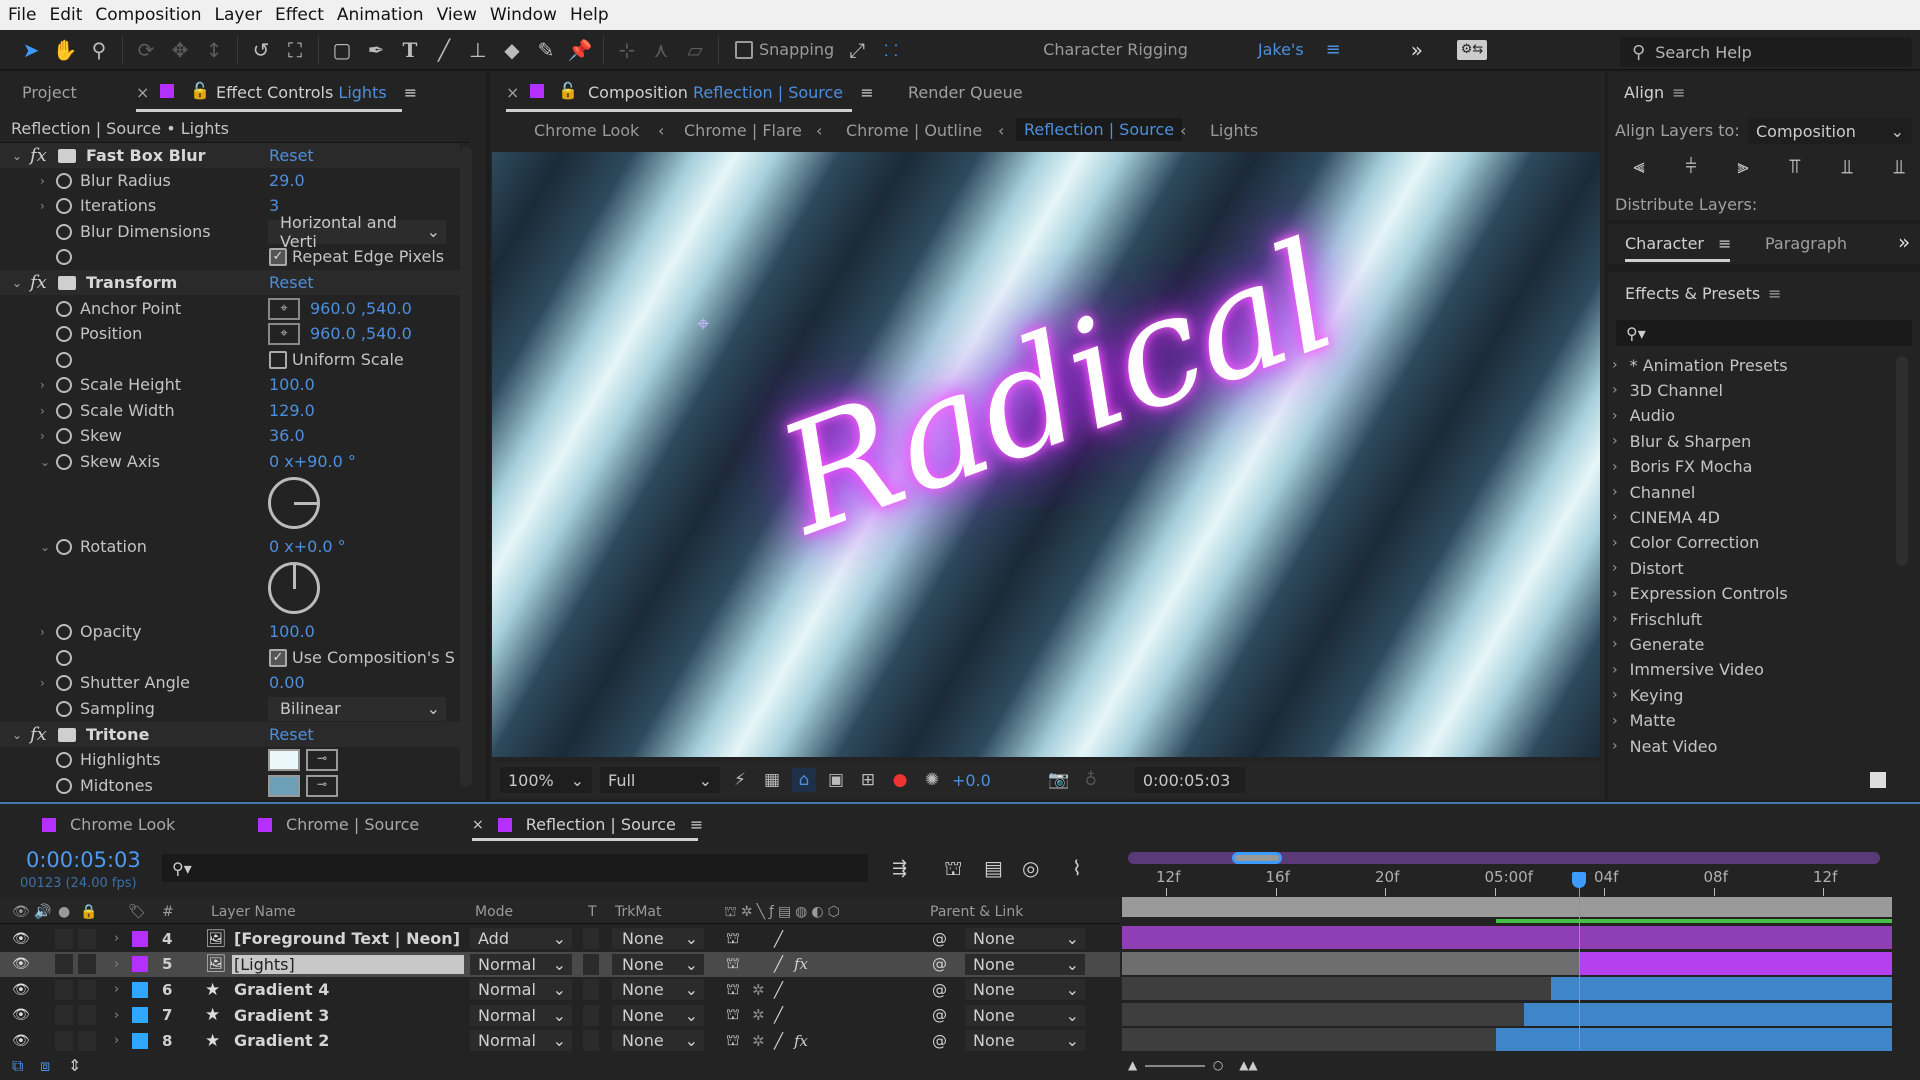  I want to click on crosshair-target-icon: ⌖, so click(284, 333).